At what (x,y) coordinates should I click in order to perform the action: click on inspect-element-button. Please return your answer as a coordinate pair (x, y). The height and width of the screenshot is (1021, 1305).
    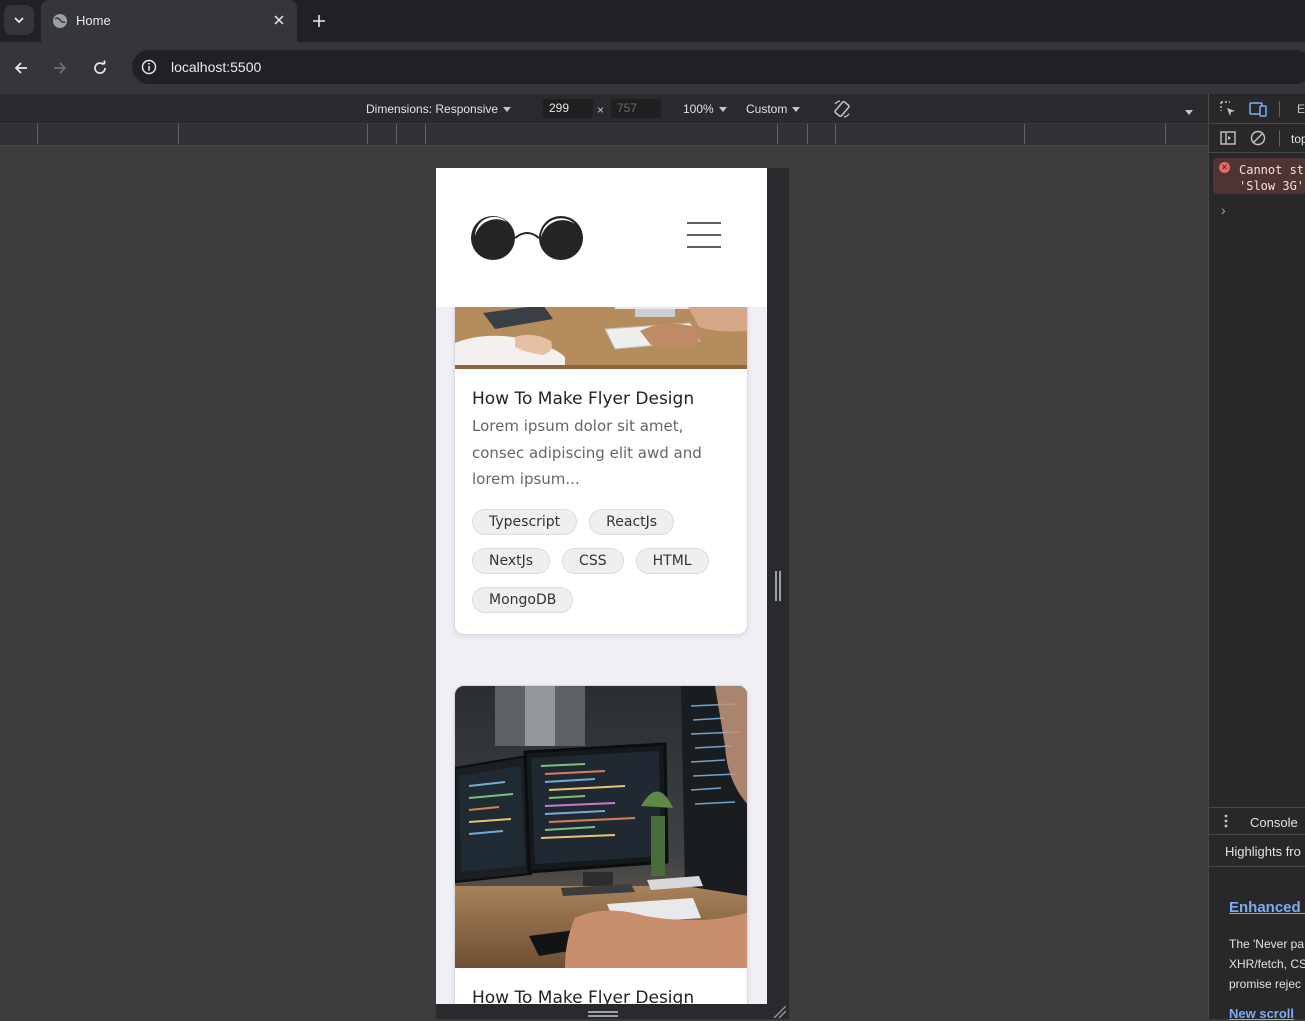
    Looking at the image, I should click on (1228, 109).